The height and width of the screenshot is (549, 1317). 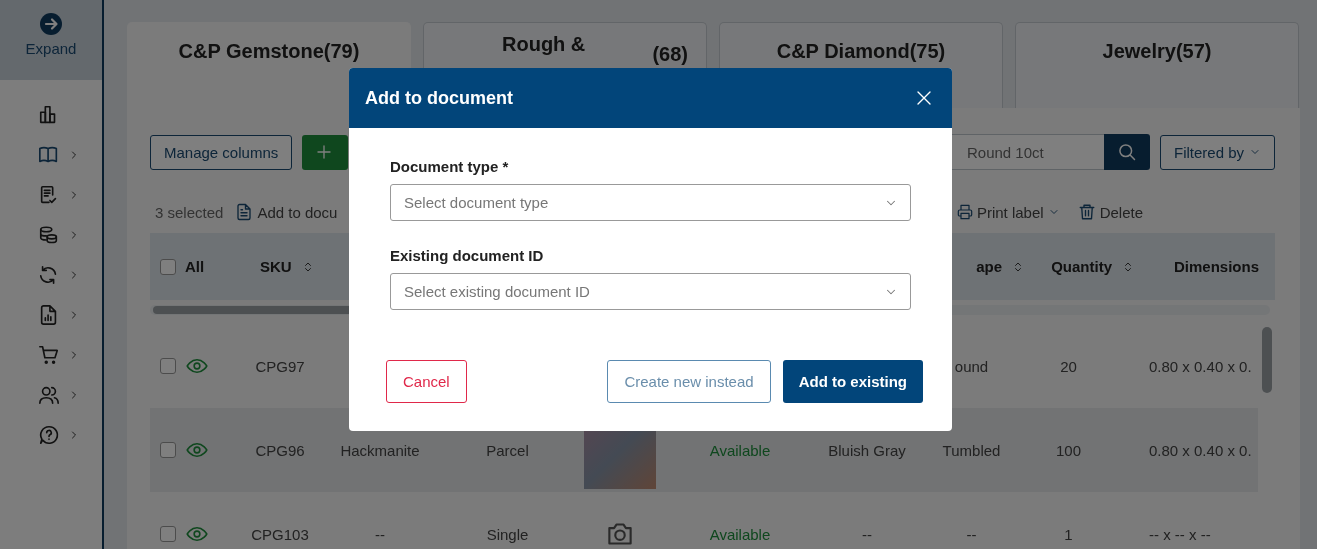 What do you see at coordinates (49, 355) in the screenshot?
I see `cart-icon` at bounding box center [49, 355].